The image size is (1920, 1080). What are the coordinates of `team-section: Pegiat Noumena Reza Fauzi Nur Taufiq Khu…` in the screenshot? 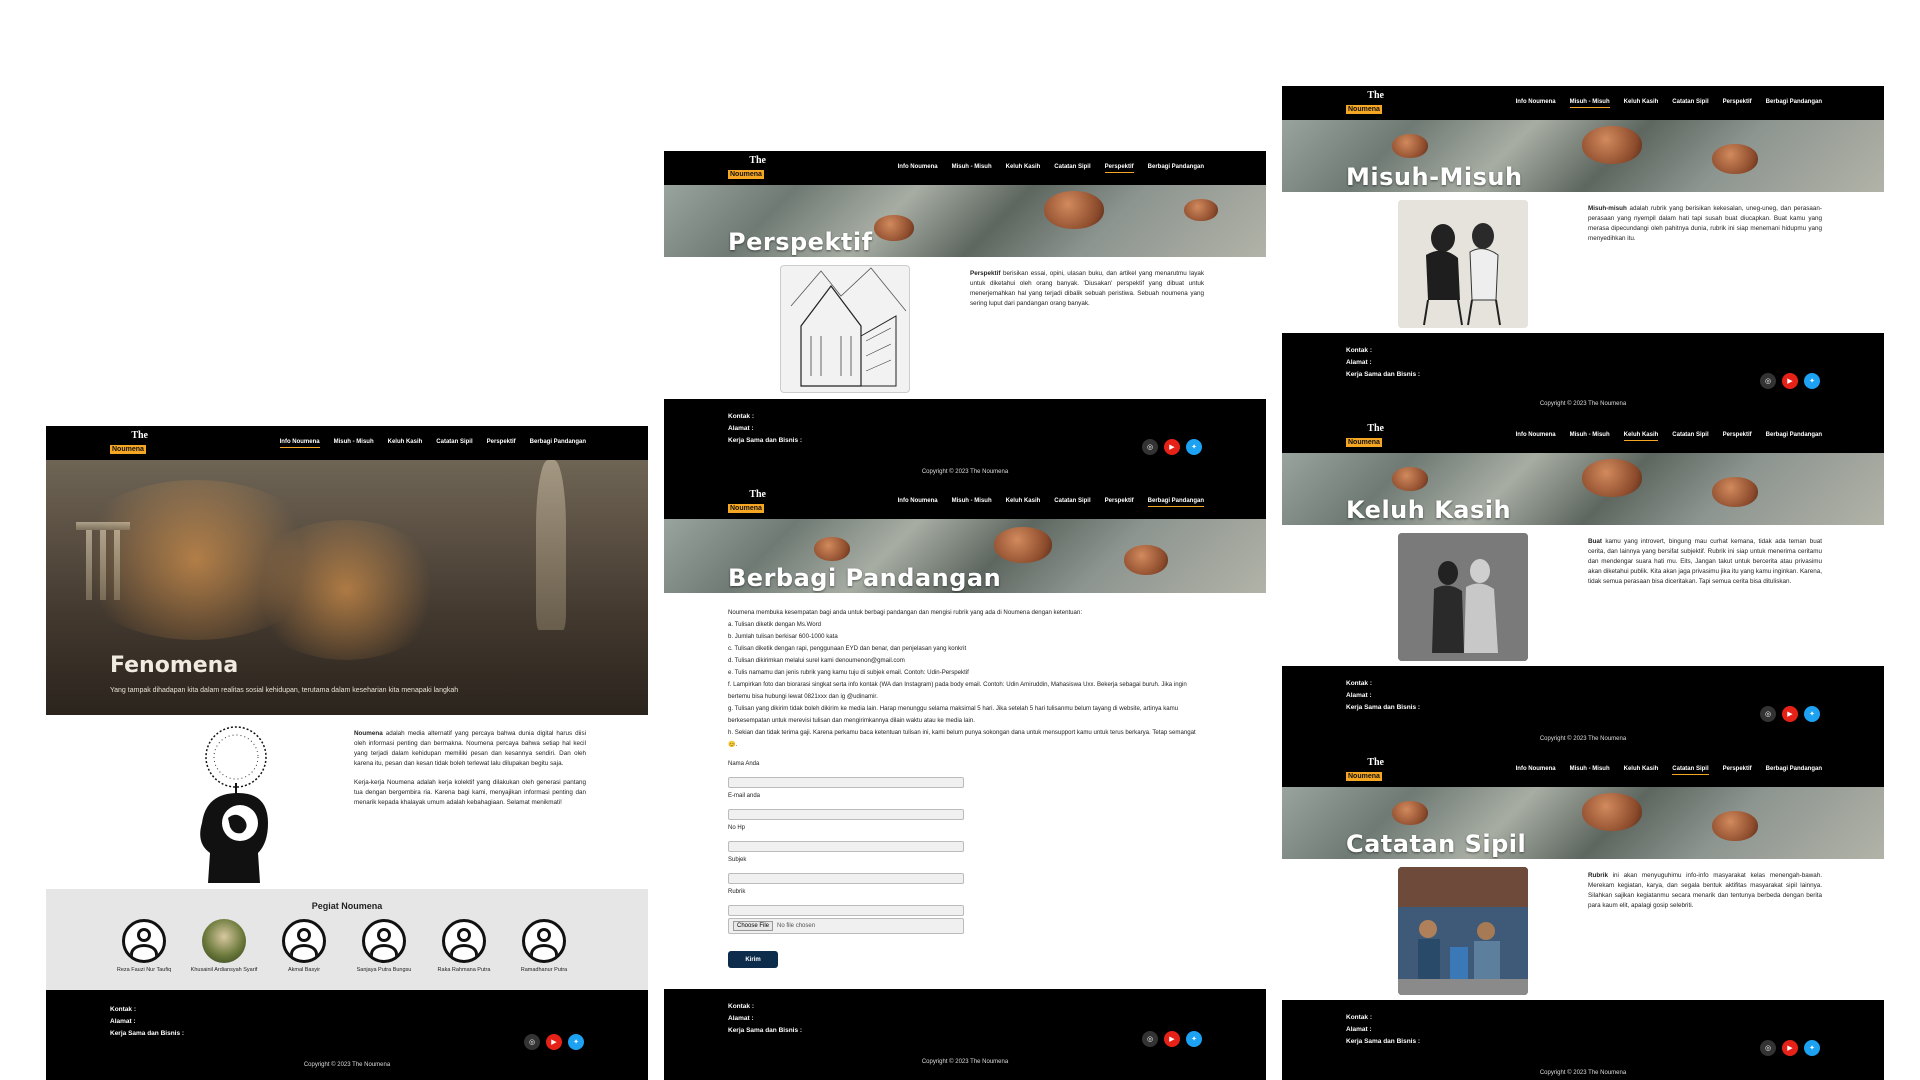 It's located at (347, 939).